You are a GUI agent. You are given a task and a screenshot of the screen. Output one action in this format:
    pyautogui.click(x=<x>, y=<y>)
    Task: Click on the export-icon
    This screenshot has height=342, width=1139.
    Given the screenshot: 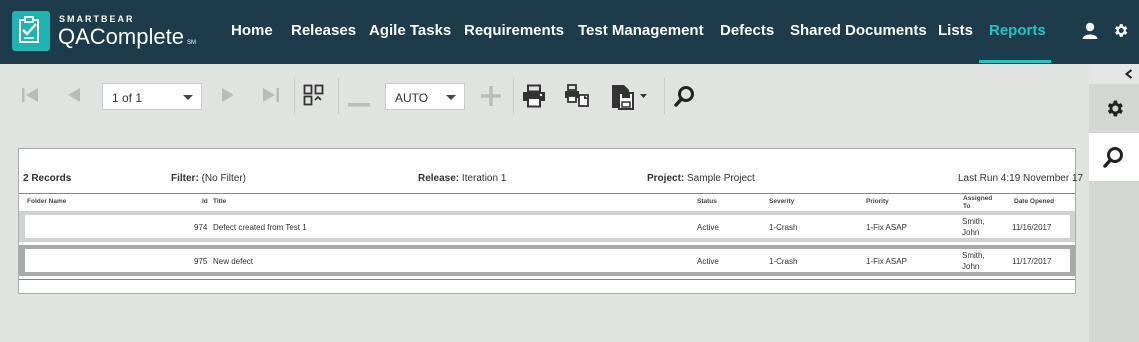 What is the action you would take?
    pyautogui.click(x=630, y=99)
    